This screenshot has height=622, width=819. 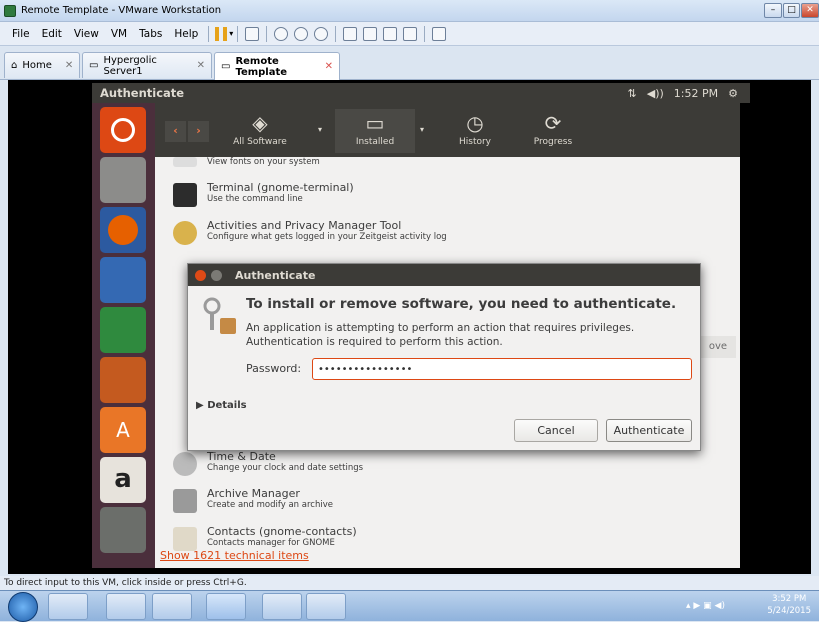 I want to click on menu-edit: Edit, so click(x=52, y=34).